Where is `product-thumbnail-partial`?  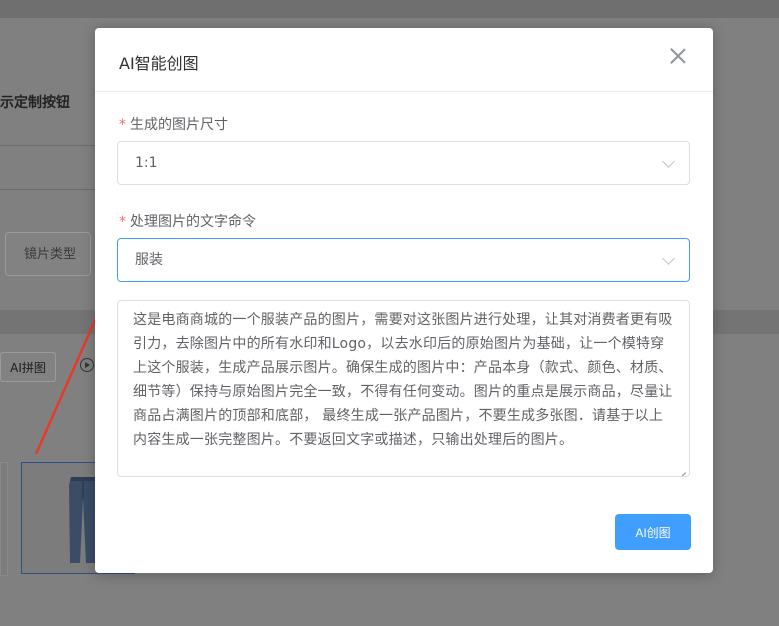 product-thumbnail-partial is located at coordinates (4, 519).